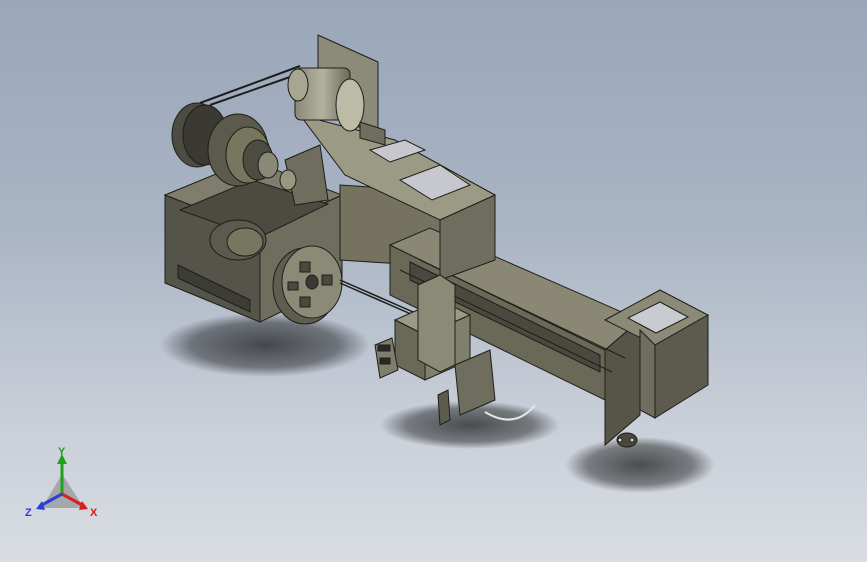  What do you see at coordinates (94, 513) in the screenshot?
I see `x-axis-label: X` at bounding box center [94, 513].